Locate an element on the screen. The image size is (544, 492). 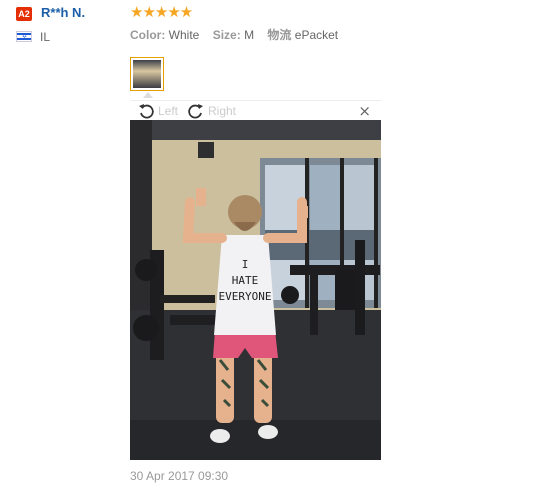
rating-stars: ★★★★★ is located at coordinates (161, 12).